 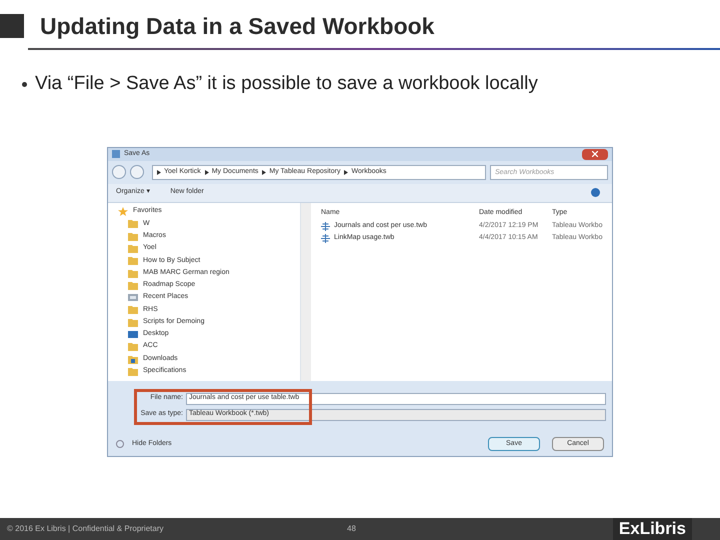 What do you see at coordinates (237, 26) in the screenshot?
I see `slide-title: Updating Data in a Saved Workbook` at bounding box center [237, 26].